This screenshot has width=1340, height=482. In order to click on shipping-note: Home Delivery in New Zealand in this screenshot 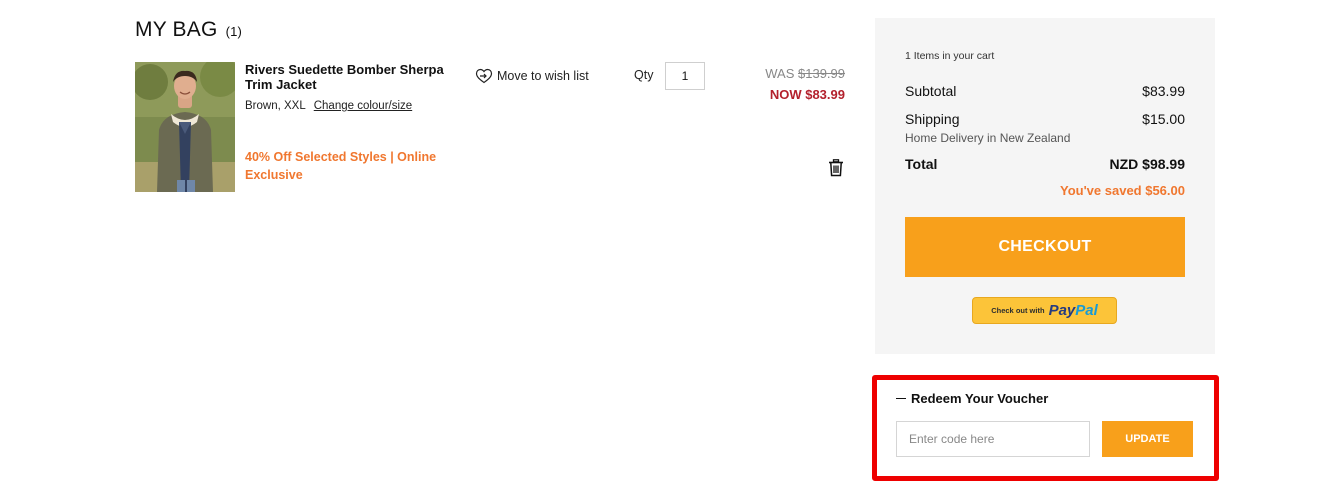, I will do `click(988, 138)`.